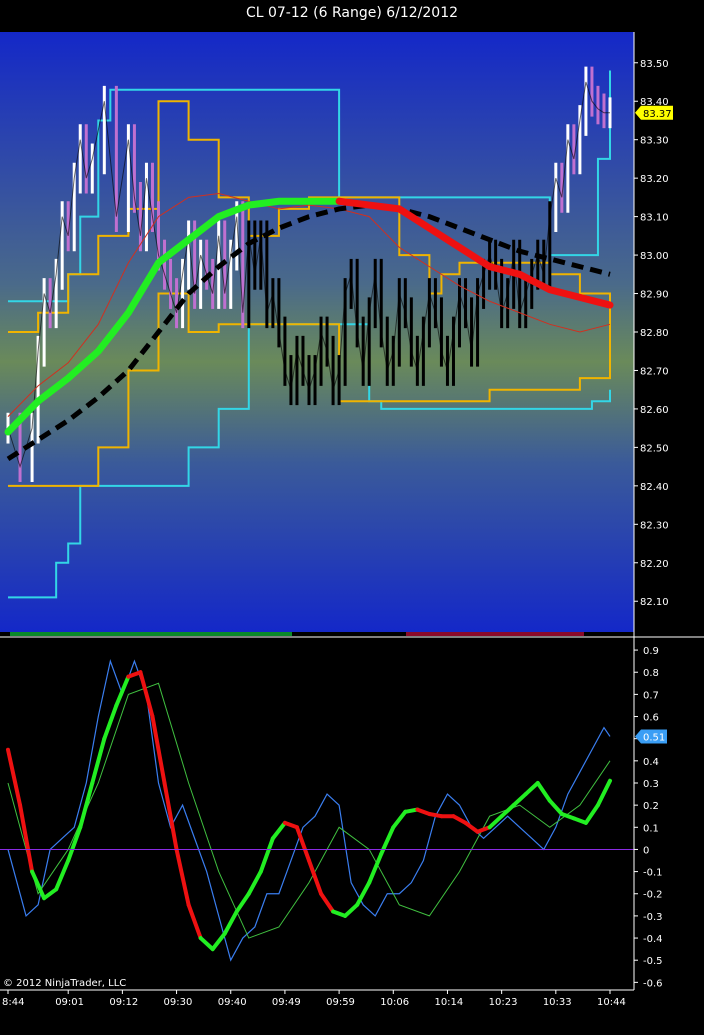  I want to click on osc-tick-label: -0.2, so click(653, 895).